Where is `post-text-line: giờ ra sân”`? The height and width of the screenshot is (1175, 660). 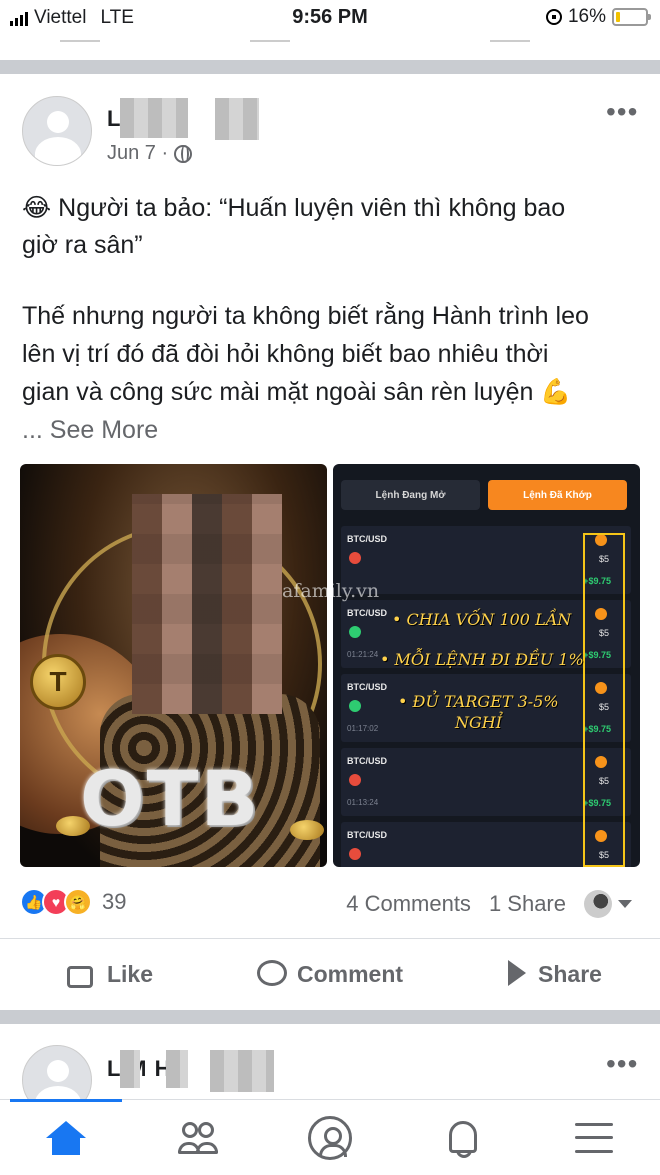 post-text-line: giờ ra sân” is located at coordinates (82, 245).